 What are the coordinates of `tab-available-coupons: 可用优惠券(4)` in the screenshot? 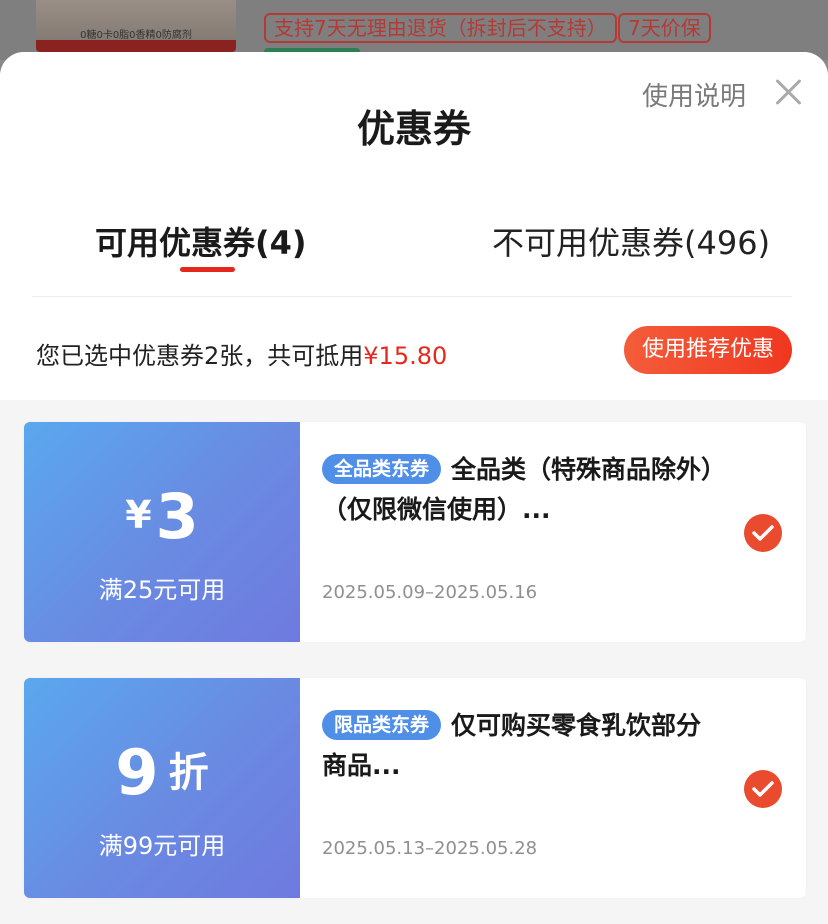 It's located at (201, 241).